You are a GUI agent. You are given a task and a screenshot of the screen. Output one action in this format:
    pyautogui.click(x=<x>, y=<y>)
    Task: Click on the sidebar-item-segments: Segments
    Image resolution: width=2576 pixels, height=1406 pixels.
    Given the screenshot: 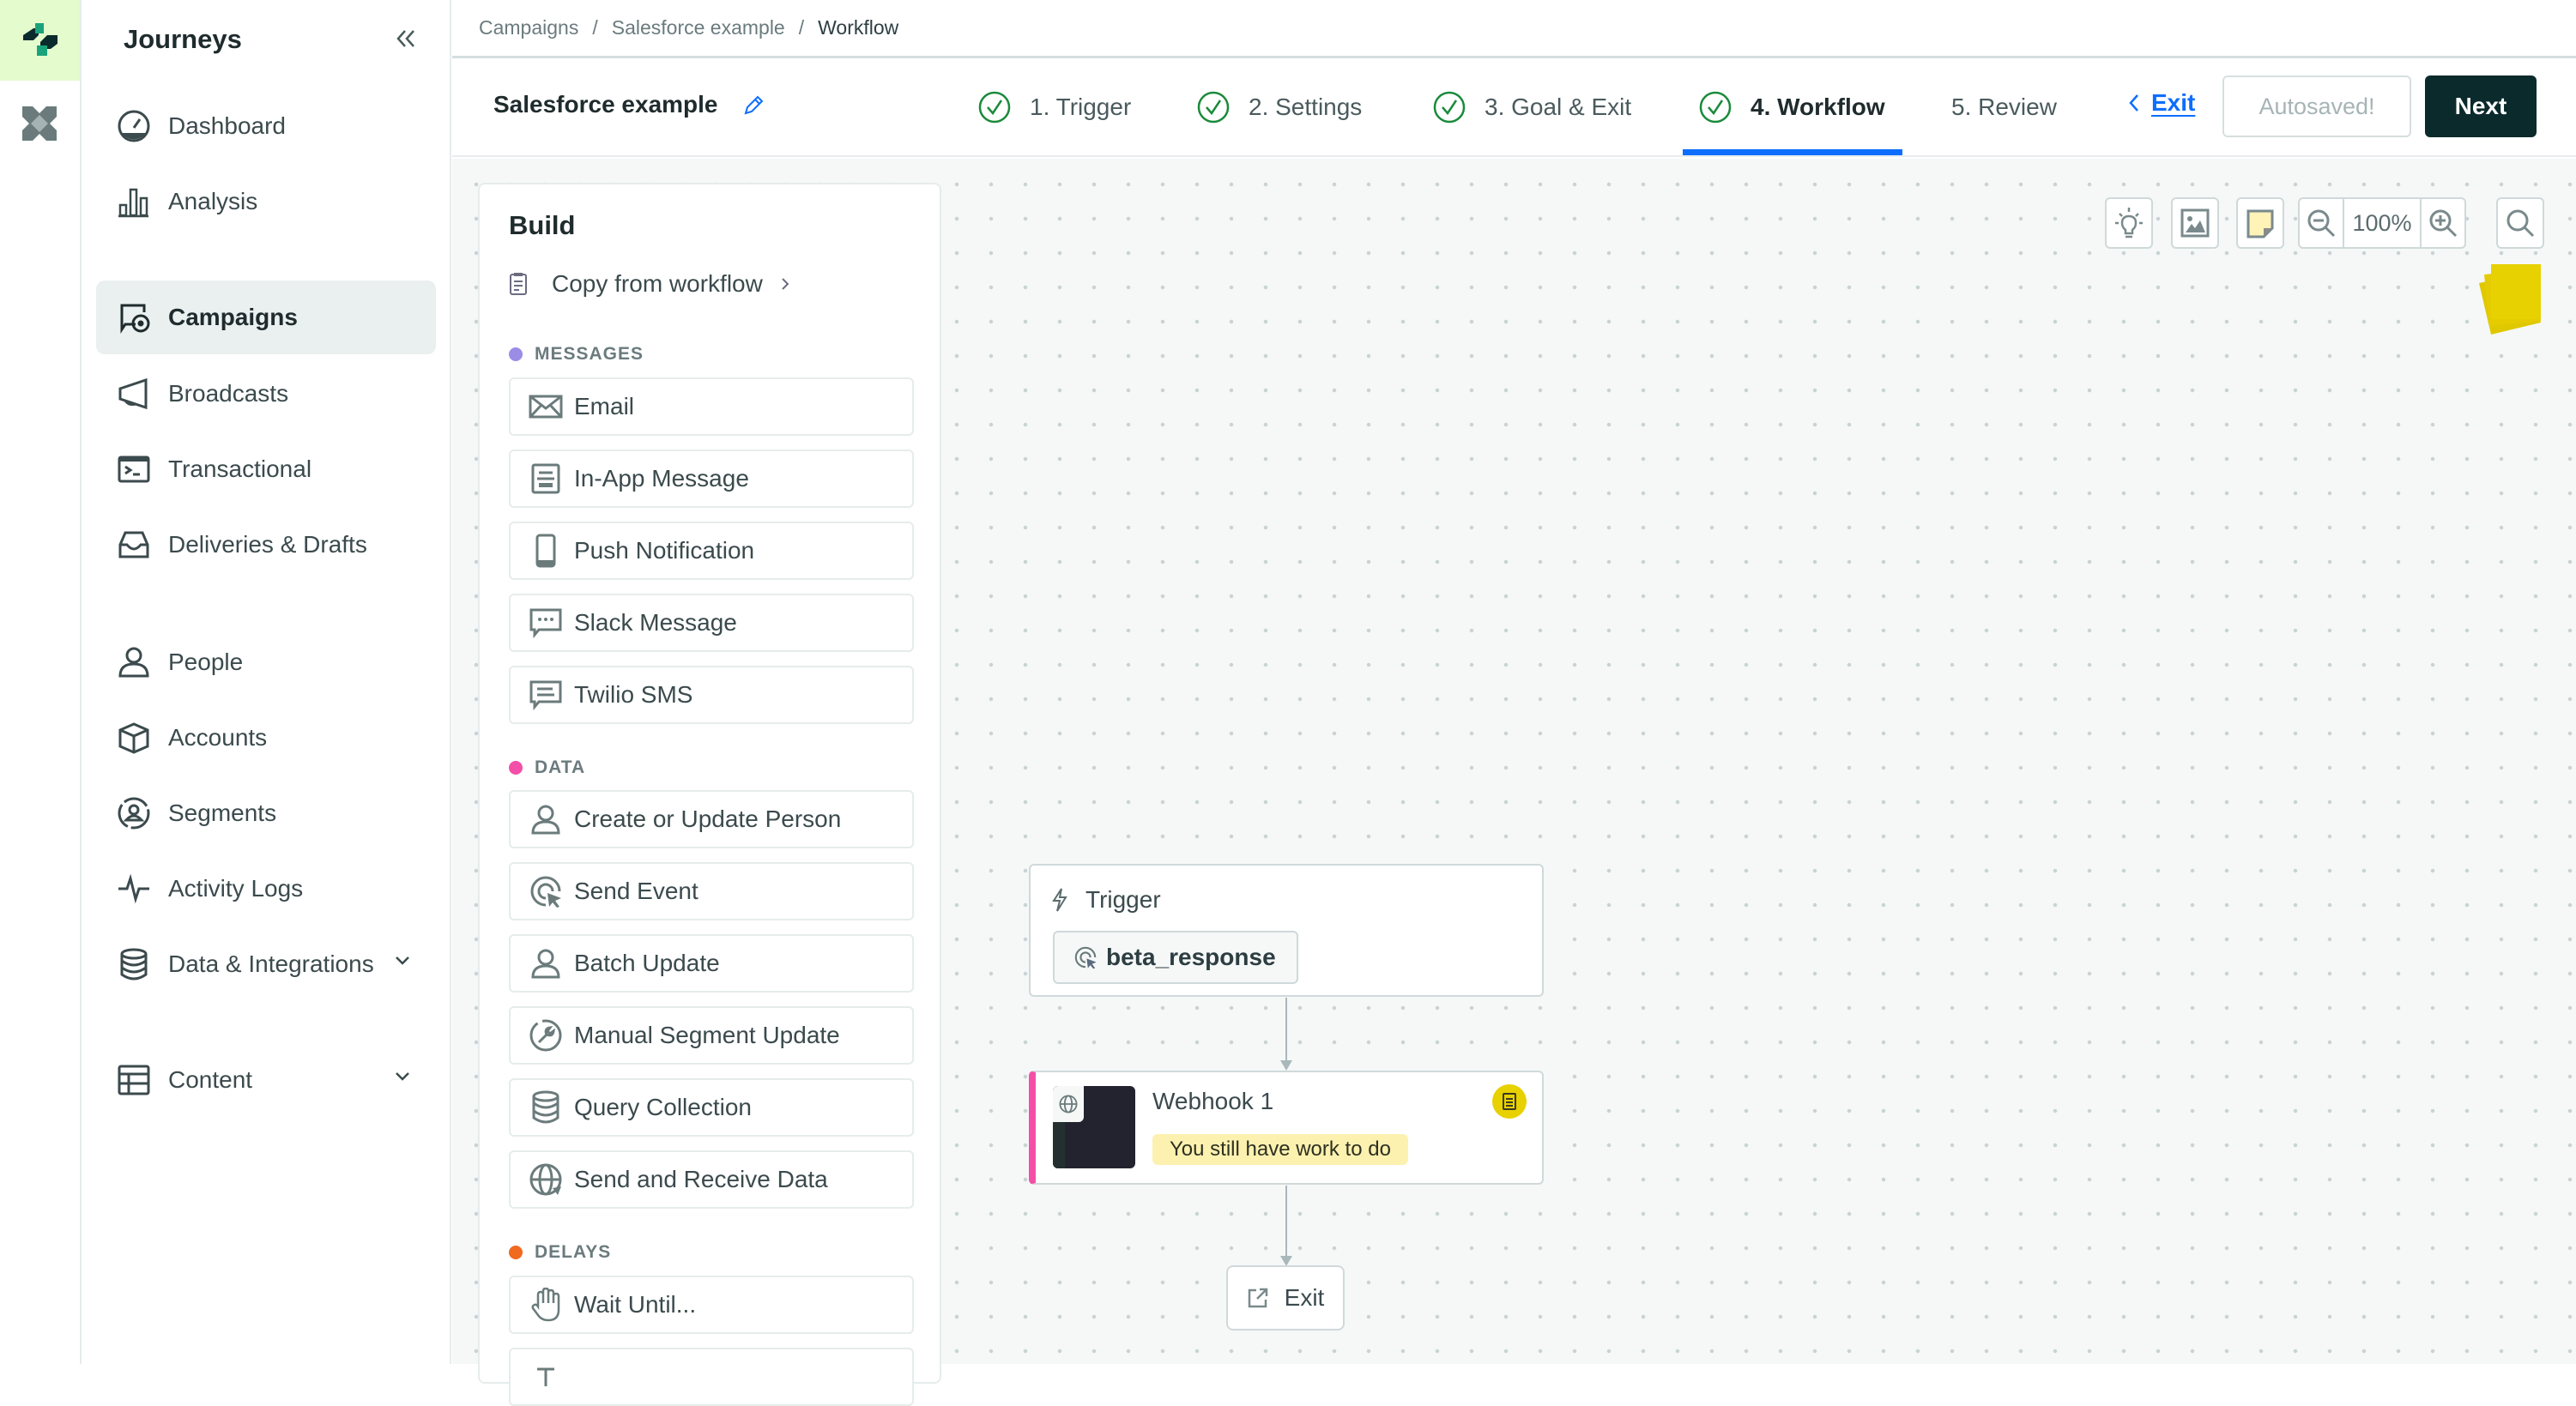 What is the action you would take?
    pyautogui.click(x=266, y=813)
    